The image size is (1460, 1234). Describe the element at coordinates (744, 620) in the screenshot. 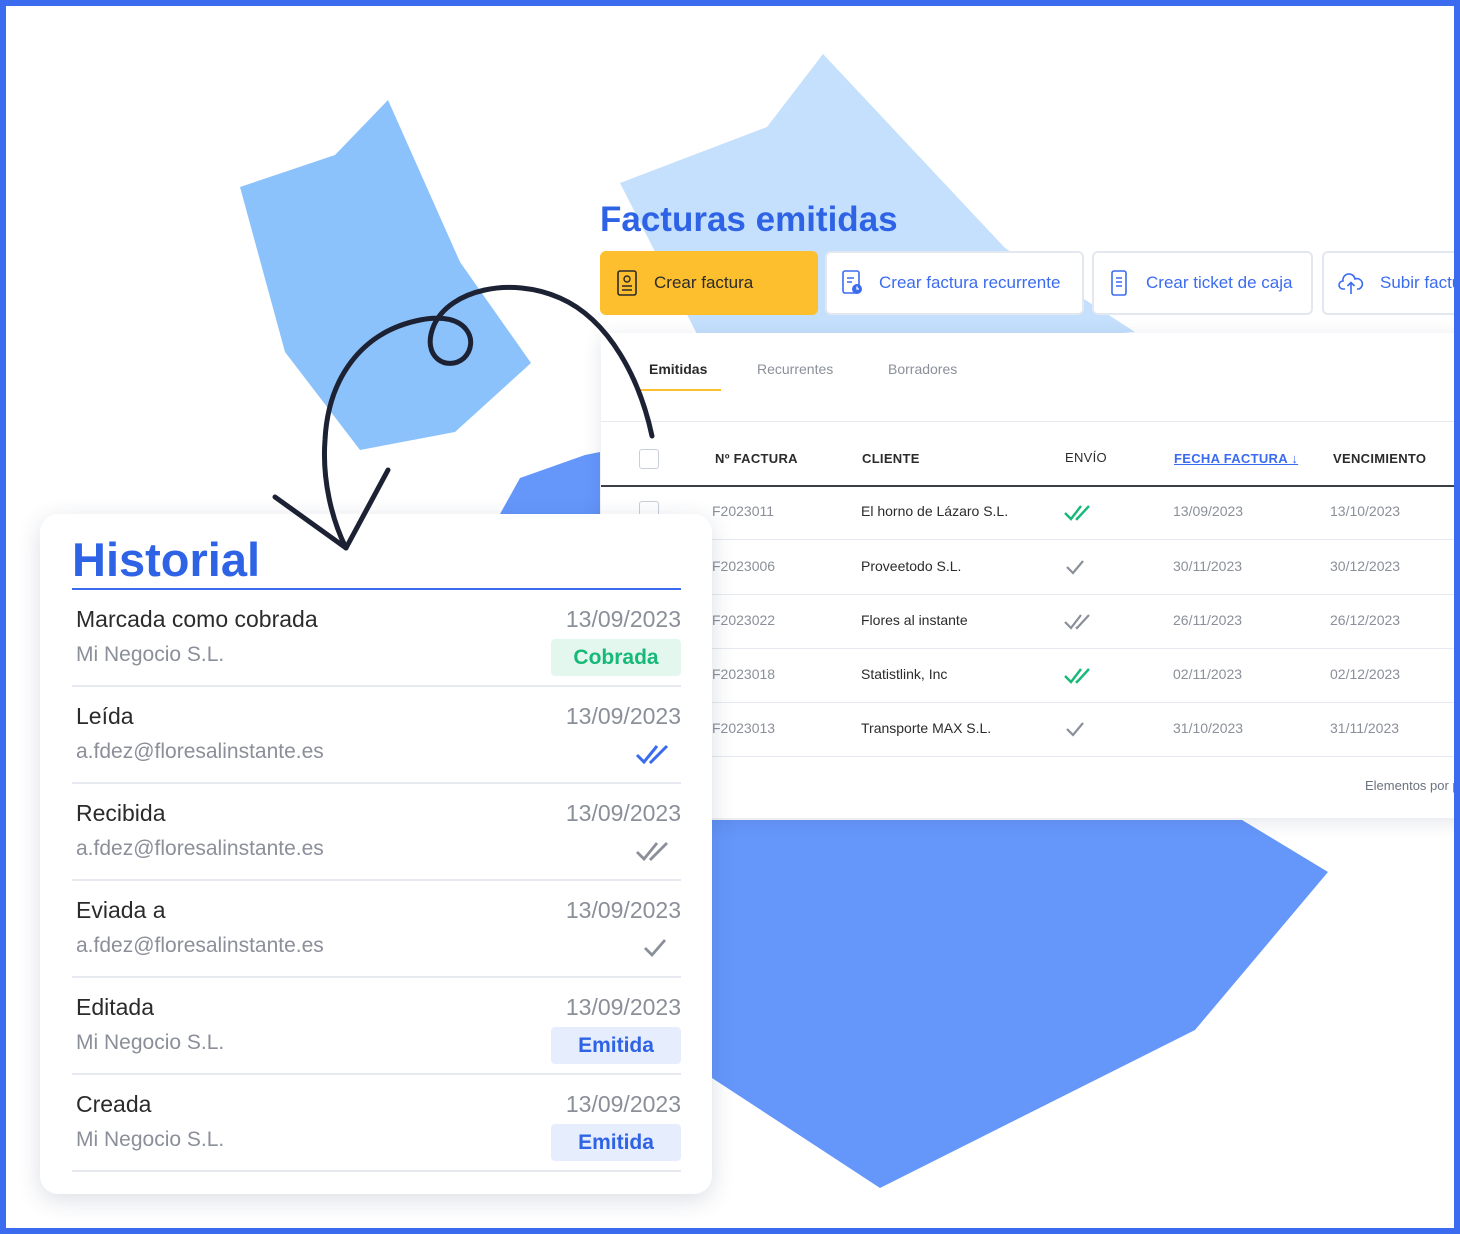

I see `invoice-number: F2023022` at that location.